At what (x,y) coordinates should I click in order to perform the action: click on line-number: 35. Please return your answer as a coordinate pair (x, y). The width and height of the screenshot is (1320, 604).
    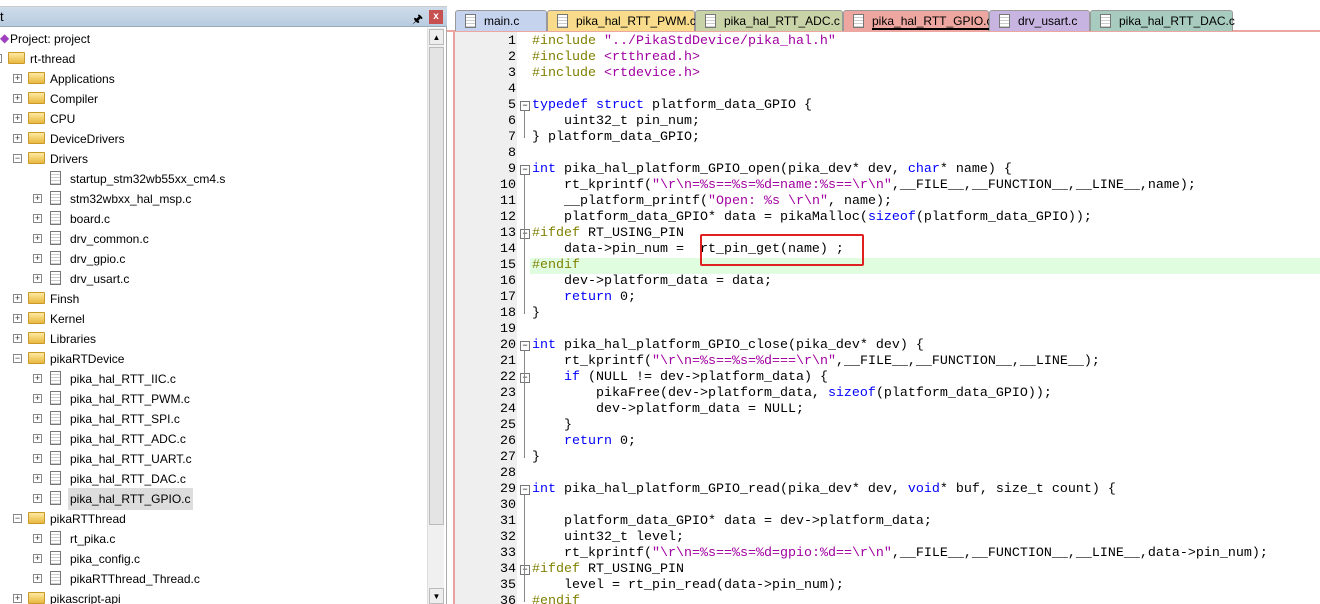
    Looking at the image, I should click on (508, 585).